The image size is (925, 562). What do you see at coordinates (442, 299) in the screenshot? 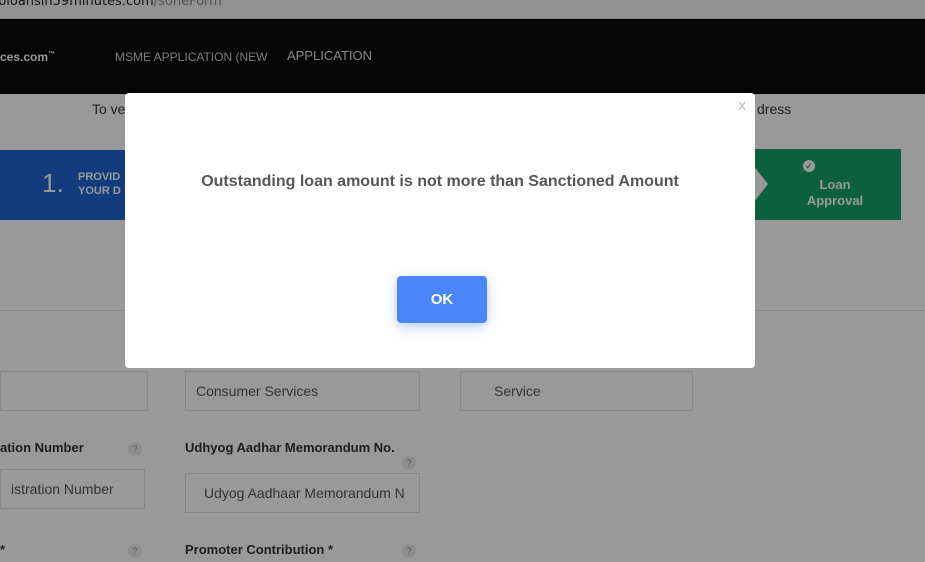
I see `ok-button: OK` at bounding box center [442, 299].